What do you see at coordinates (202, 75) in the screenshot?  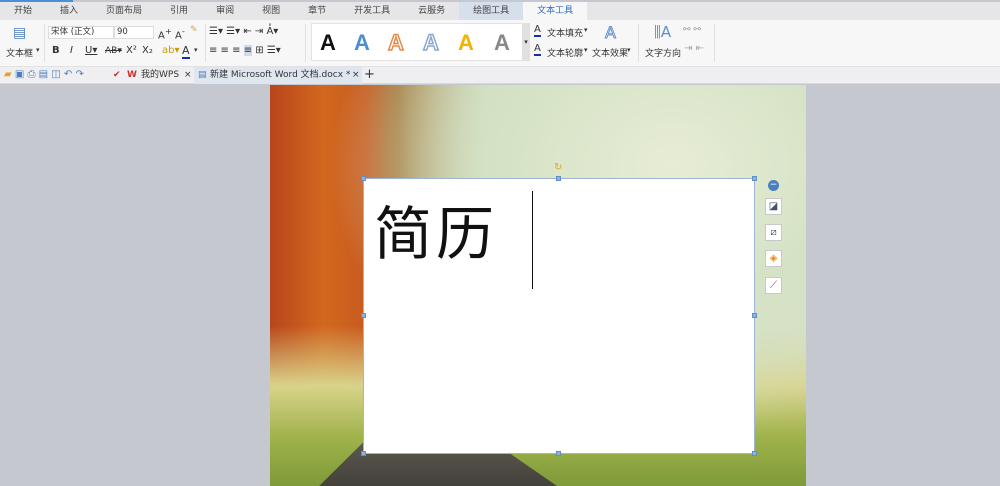 I see `doc-icon: ▤` at bounding box center [202, 75].